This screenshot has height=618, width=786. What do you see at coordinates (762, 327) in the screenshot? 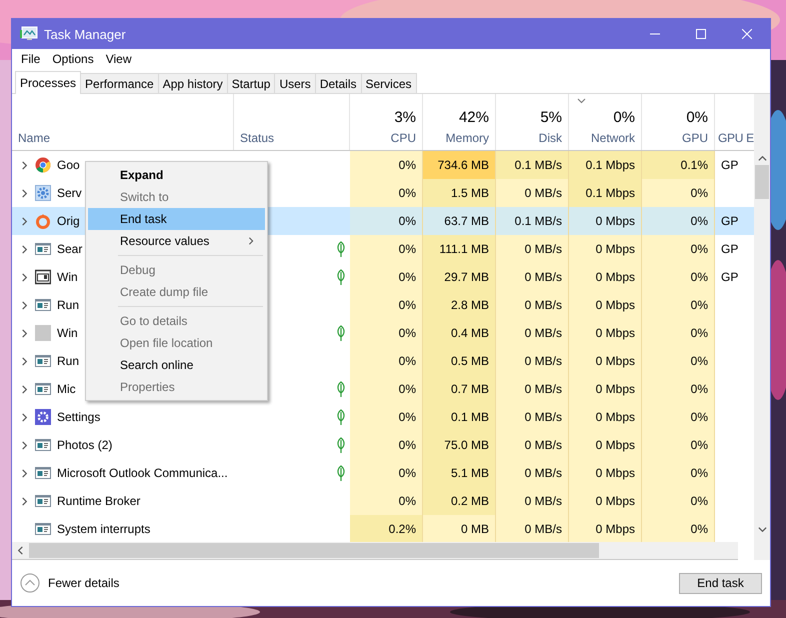
I see `vertical-scrollbar` at bounding box center [762, 327].